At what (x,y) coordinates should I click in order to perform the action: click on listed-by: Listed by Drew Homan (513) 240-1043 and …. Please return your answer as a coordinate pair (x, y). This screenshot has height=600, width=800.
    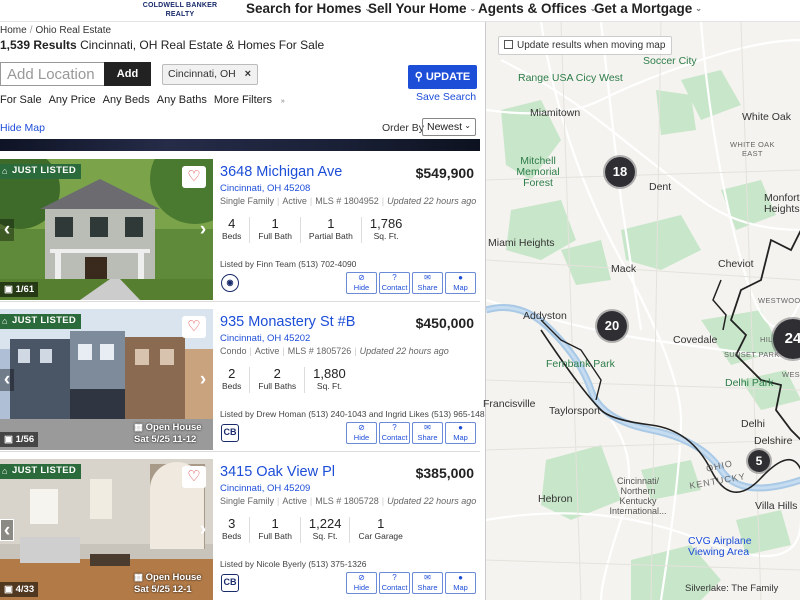
    Looking at the image, I should click on (352, 414).